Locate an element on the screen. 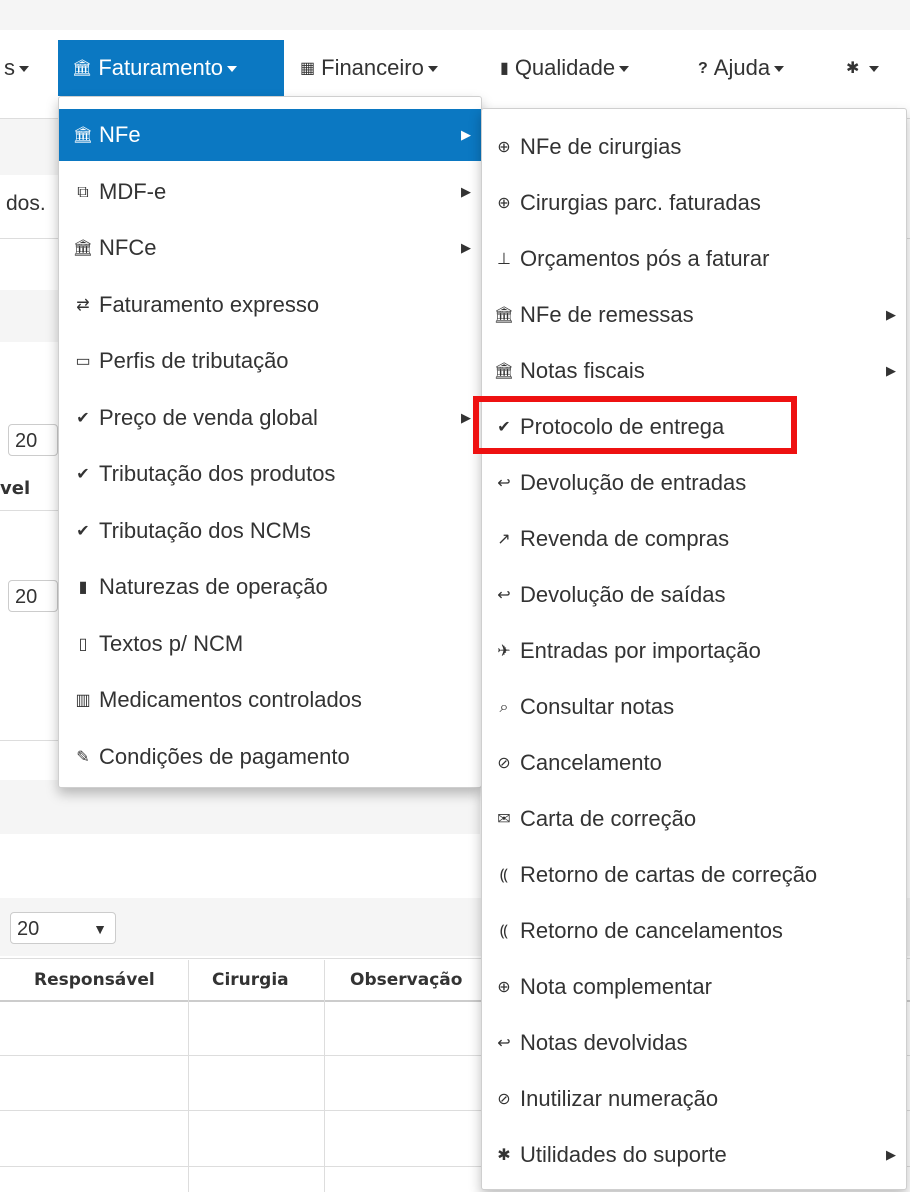 Image resolution: width=910 pixels, height=1192 pixels. menu-item-label: Cancelamento is located at coordinates (591, 762).